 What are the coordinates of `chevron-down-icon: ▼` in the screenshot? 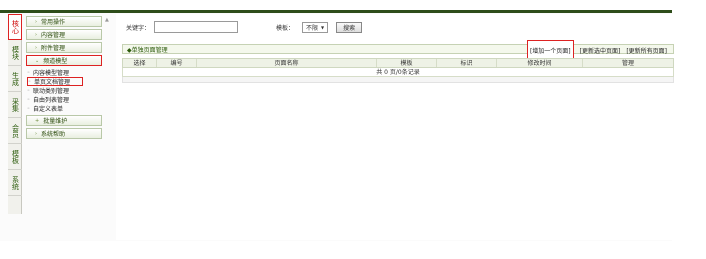 It's located at (323, 27).